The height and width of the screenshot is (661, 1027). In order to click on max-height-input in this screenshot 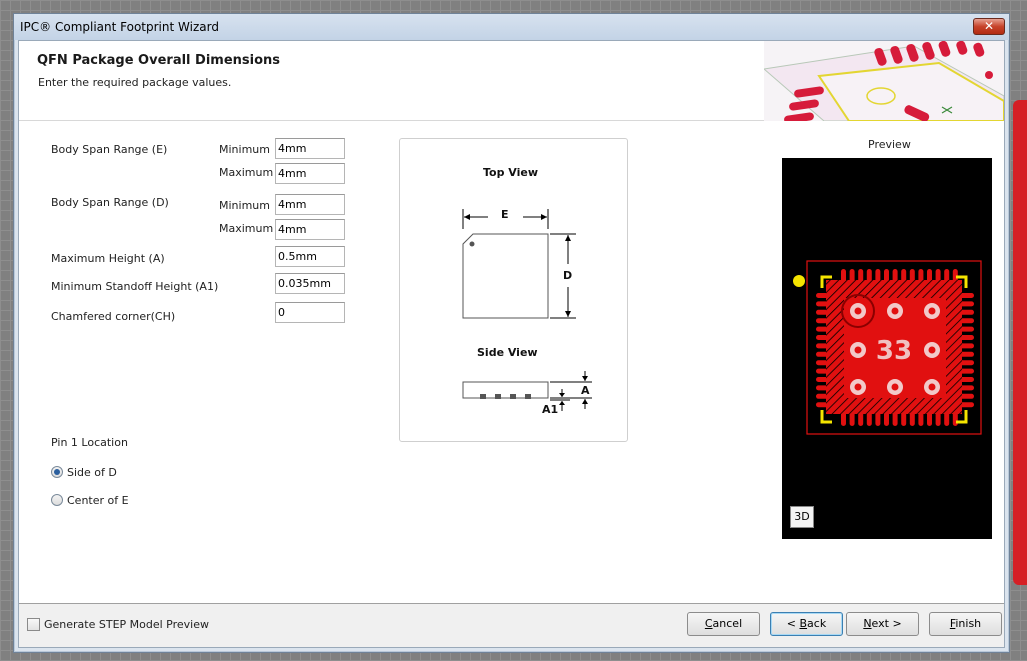, I will do `click(310, 256)`.